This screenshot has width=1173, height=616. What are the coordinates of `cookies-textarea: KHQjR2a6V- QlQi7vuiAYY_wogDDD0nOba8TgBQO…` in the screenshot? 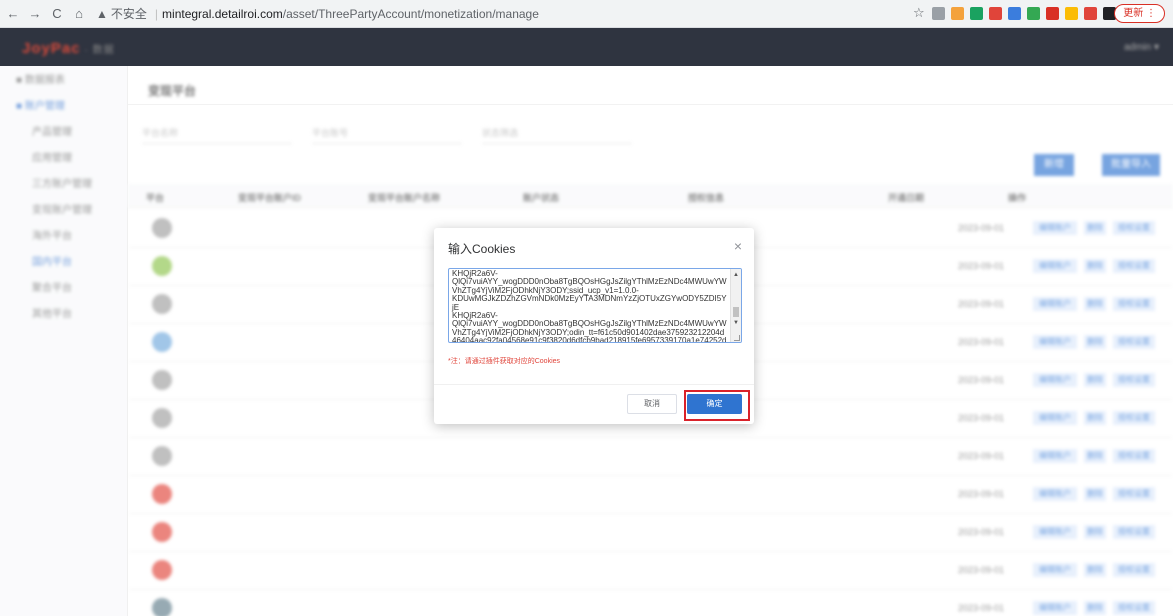 It's located at (595, 305).